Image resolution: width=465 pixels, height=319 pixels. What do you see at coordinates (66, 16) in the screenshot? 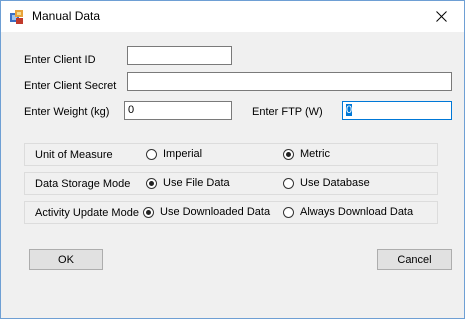
I see `window-title: Manual Data` at bounding box center [66, 16].